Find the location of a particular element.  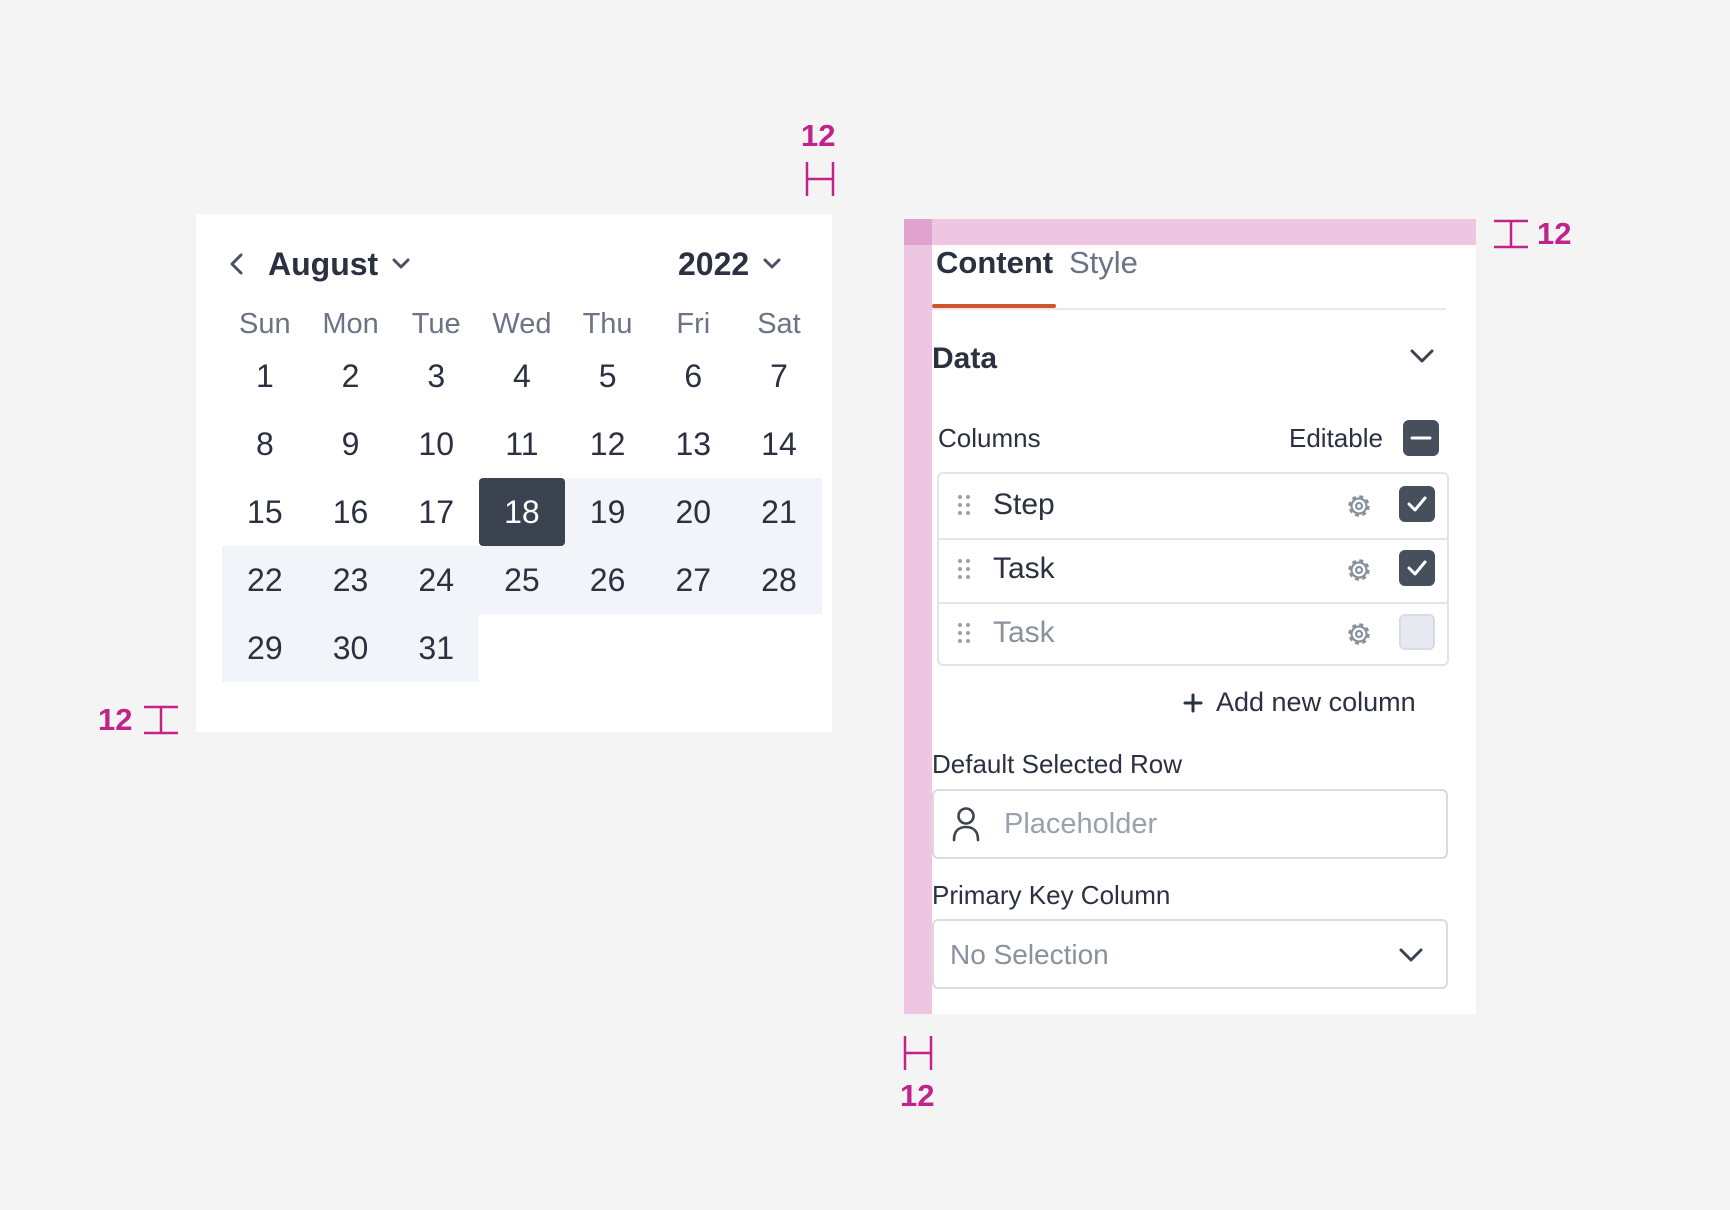

spacing-marker-calendar-top is located at coordinates (820, 179).